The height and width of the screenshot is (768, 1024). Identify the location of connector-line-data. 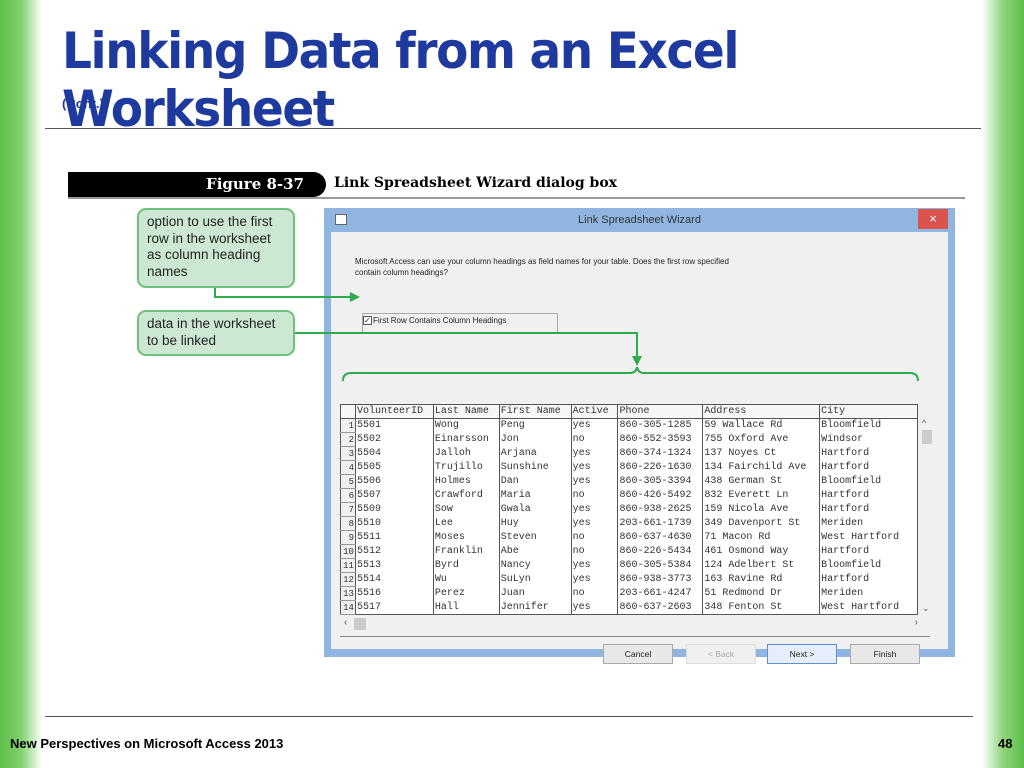
(466, 345).